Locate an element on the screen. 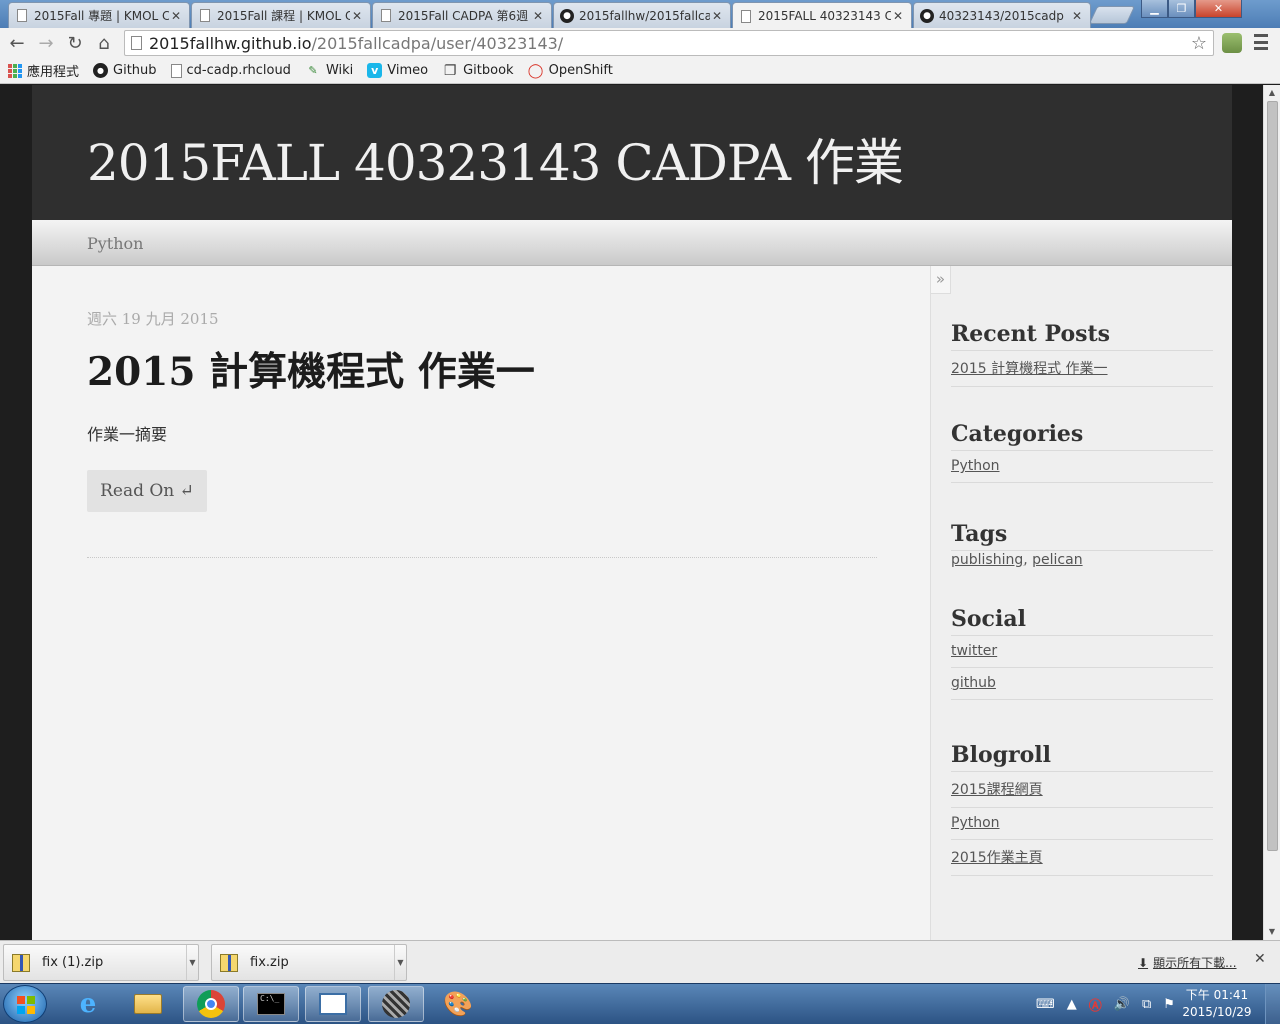  tab-kmol-course: 2015Fall 課程 | KMOL C ✕ is located at coordinates (281, 15).